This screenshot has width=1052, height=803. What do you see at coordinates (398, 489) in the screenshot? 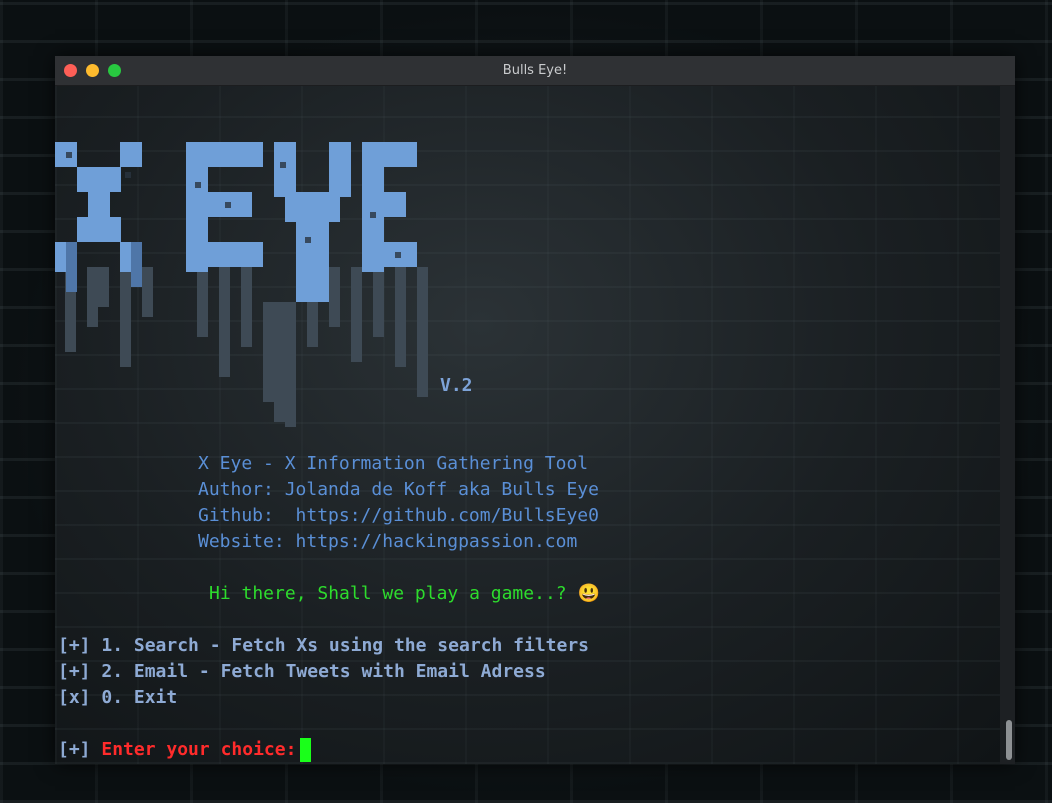
I see `info-line-author: Author: Jolanda de Koff aka Bulls Eye` at bounding box center [398, 489].